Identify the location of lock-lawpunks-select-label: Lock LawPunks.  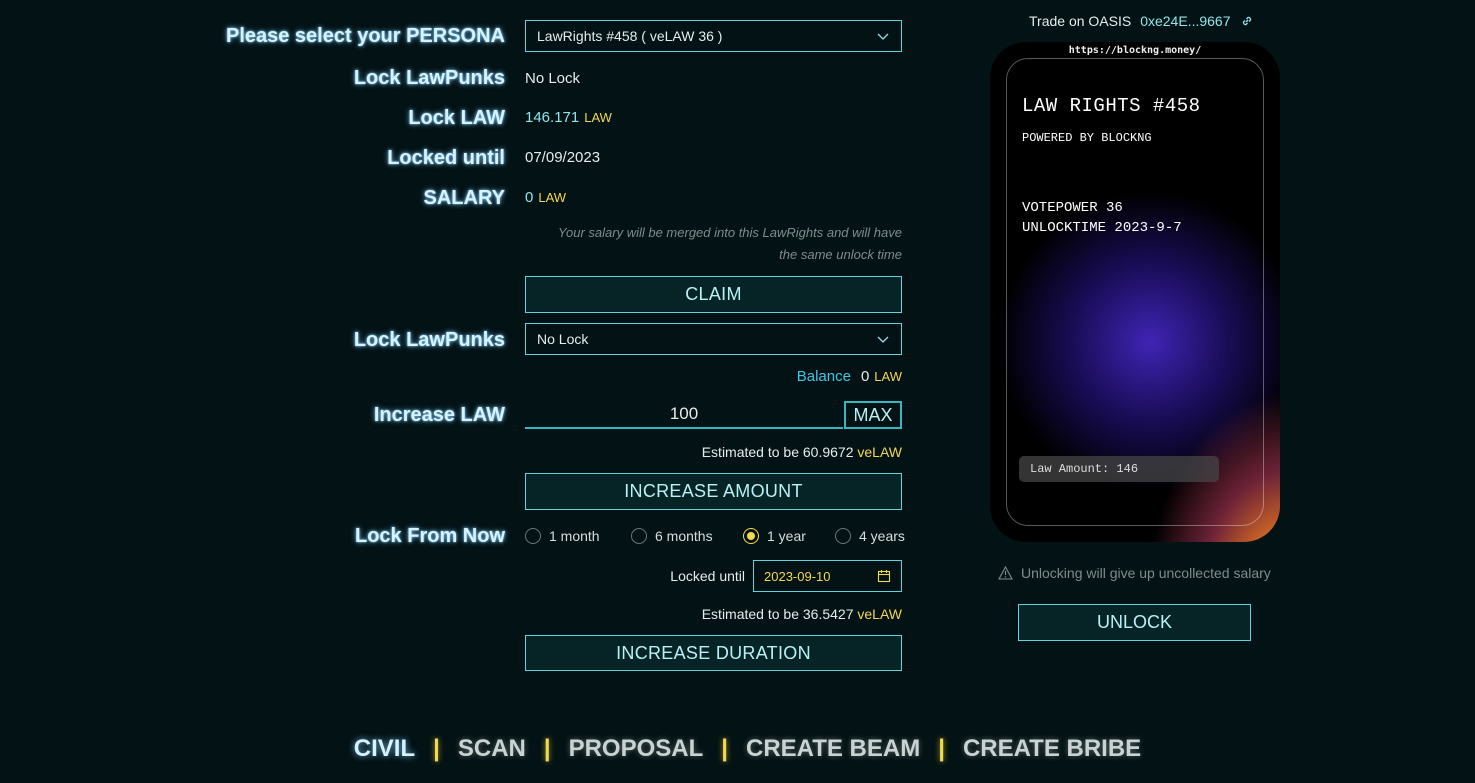
(429, 340).